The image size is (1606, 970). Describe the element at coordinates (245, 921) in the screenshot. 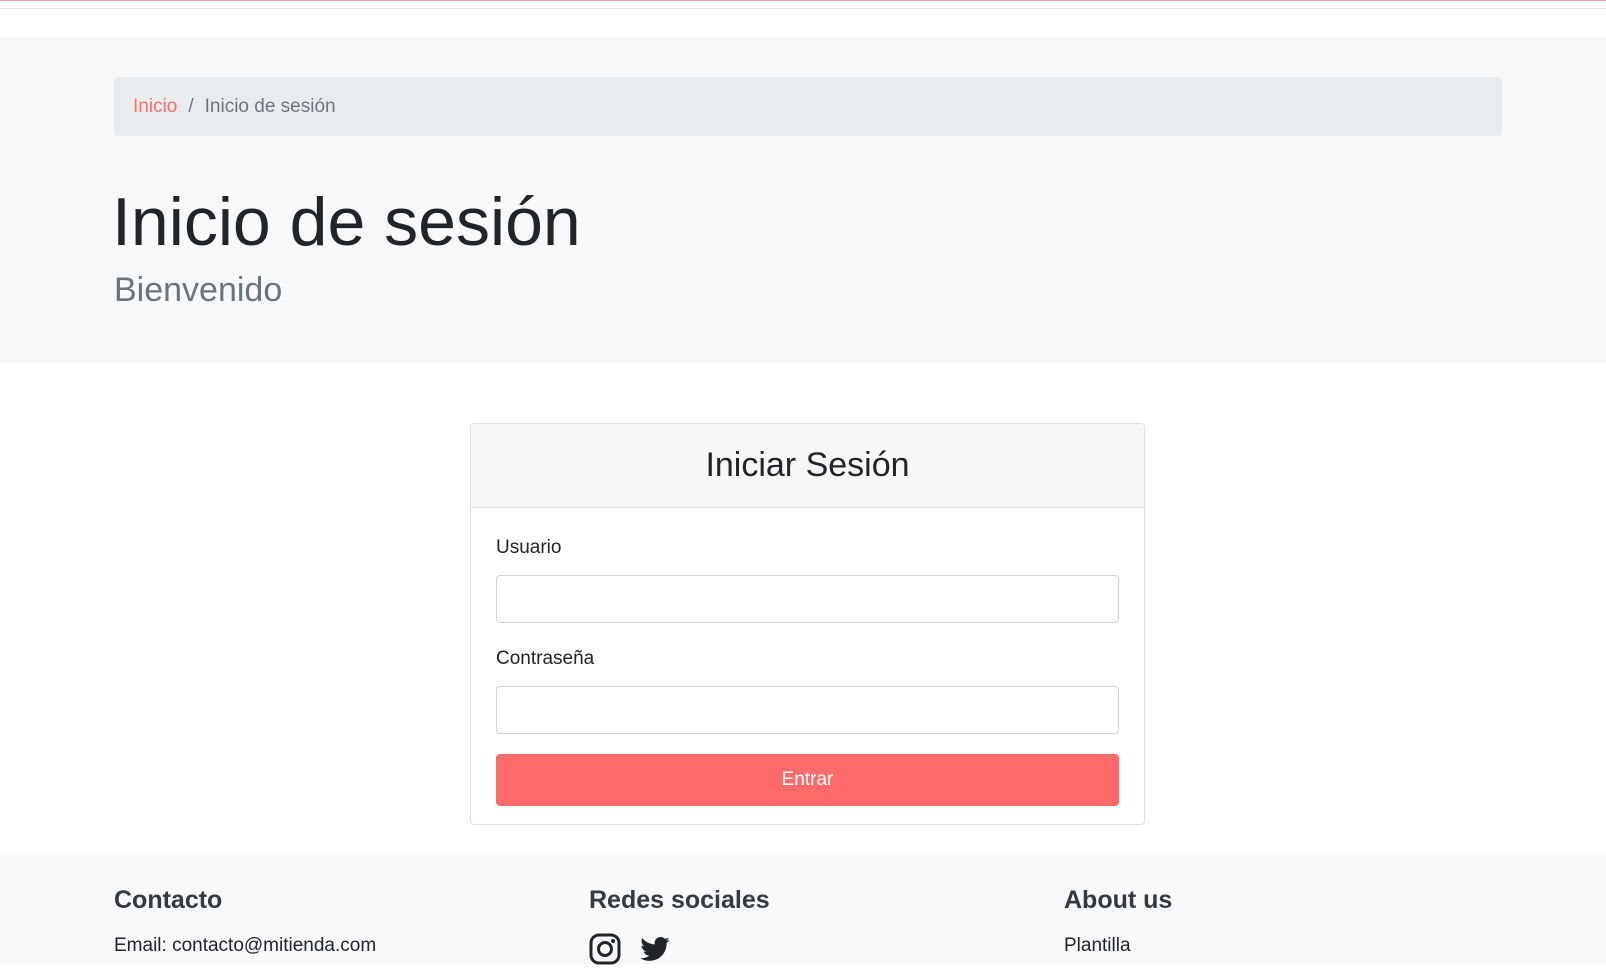

I see `footer-contact: Contacto Email: contacto@mitienda.com` at that location.